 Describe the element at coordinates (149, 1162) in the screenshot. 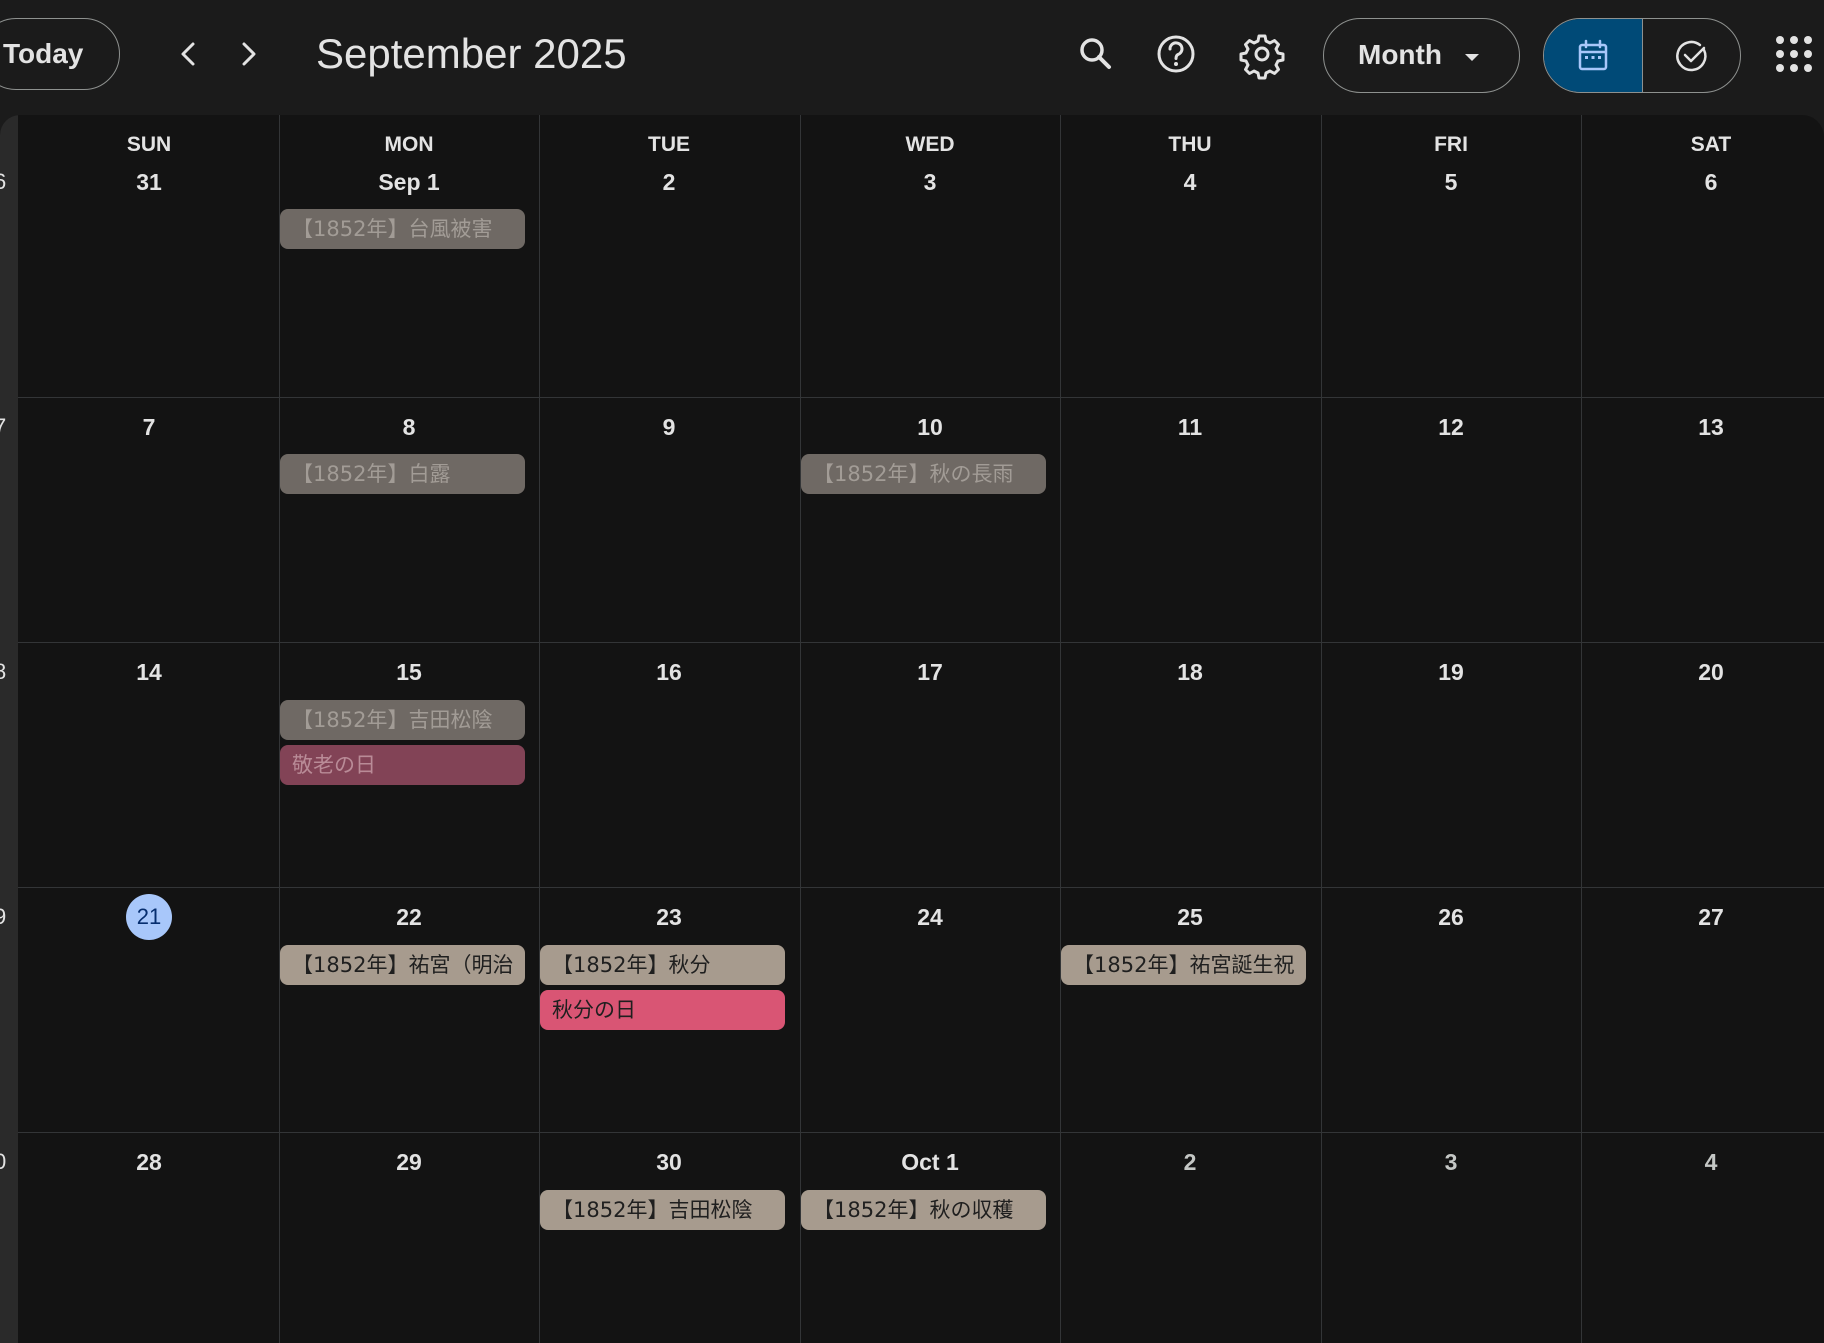

I see `day-number: 28` at that location.